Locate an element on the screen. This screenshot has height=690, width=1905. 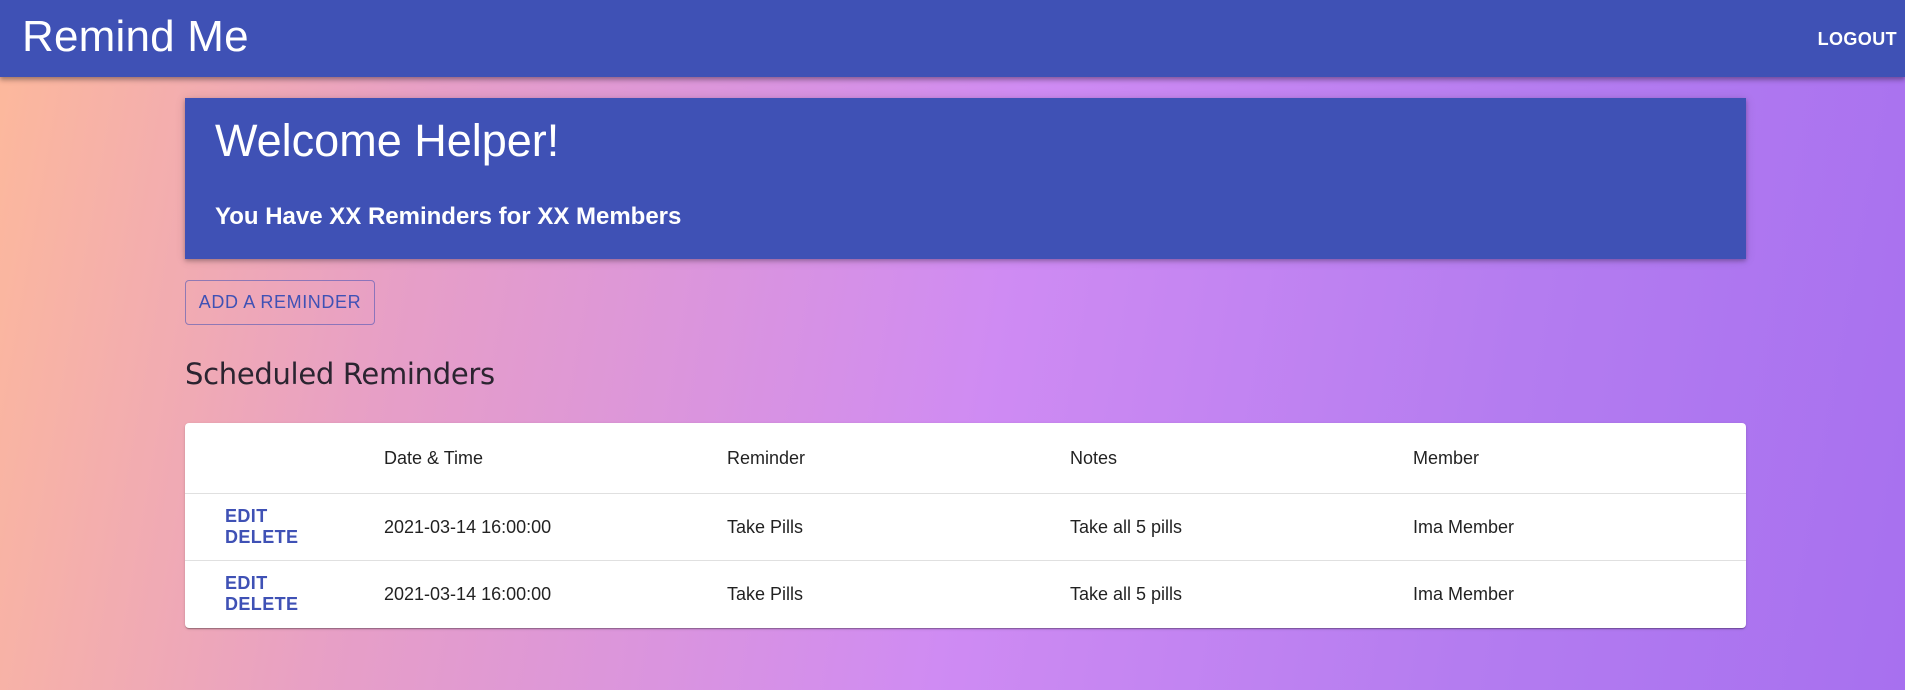
app-bar: Remind Me LOGOUT is located at coordinates (952, 38).